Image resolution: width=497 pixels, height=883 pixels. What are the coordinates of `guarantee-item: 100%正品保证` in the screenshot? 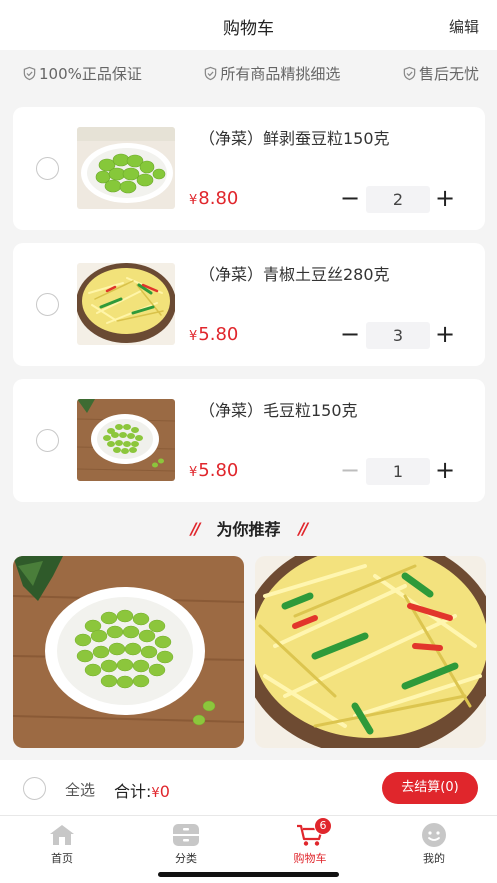 It's located at (82, 73).